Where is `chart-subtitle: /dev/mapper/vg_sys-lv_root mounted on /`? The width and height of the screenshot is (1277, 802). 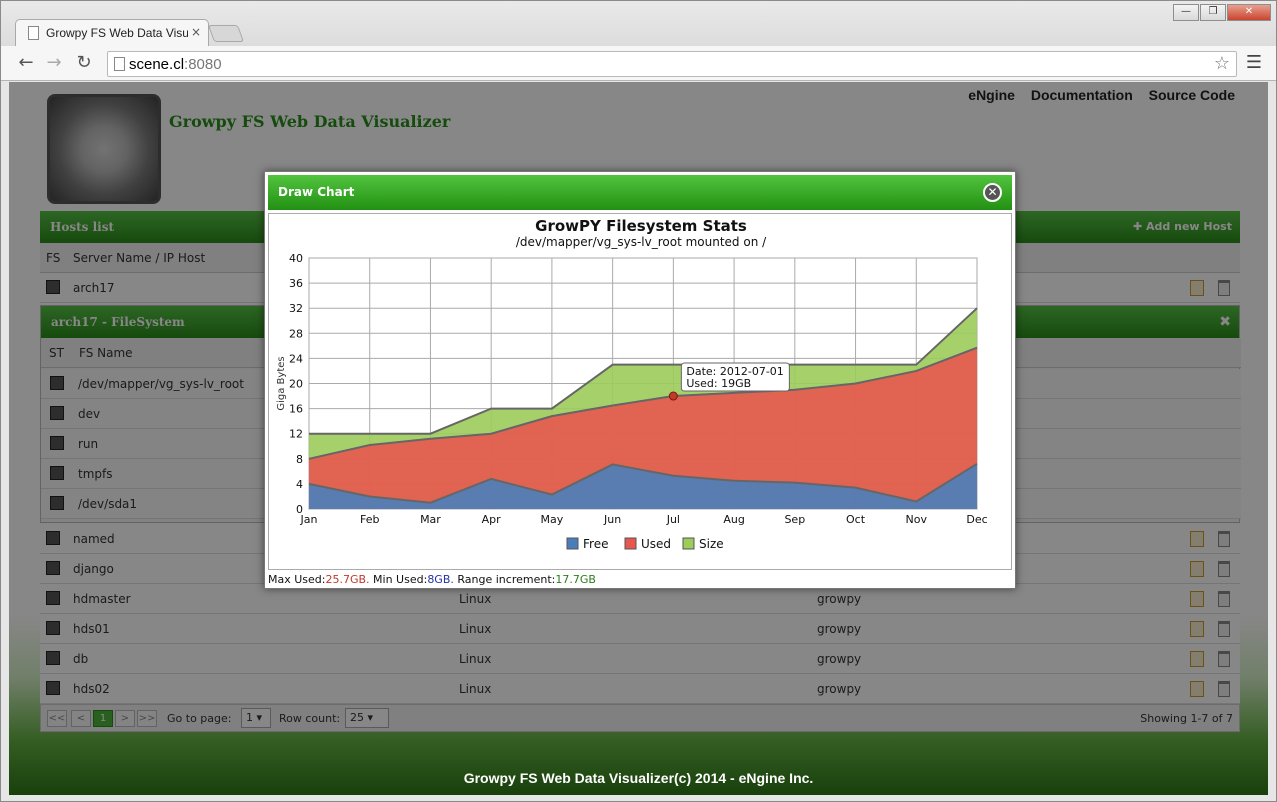
chart-subtitle: /dev/mapper/vg_sys-lv_root mounted on / is located at coordinates (641, 242).